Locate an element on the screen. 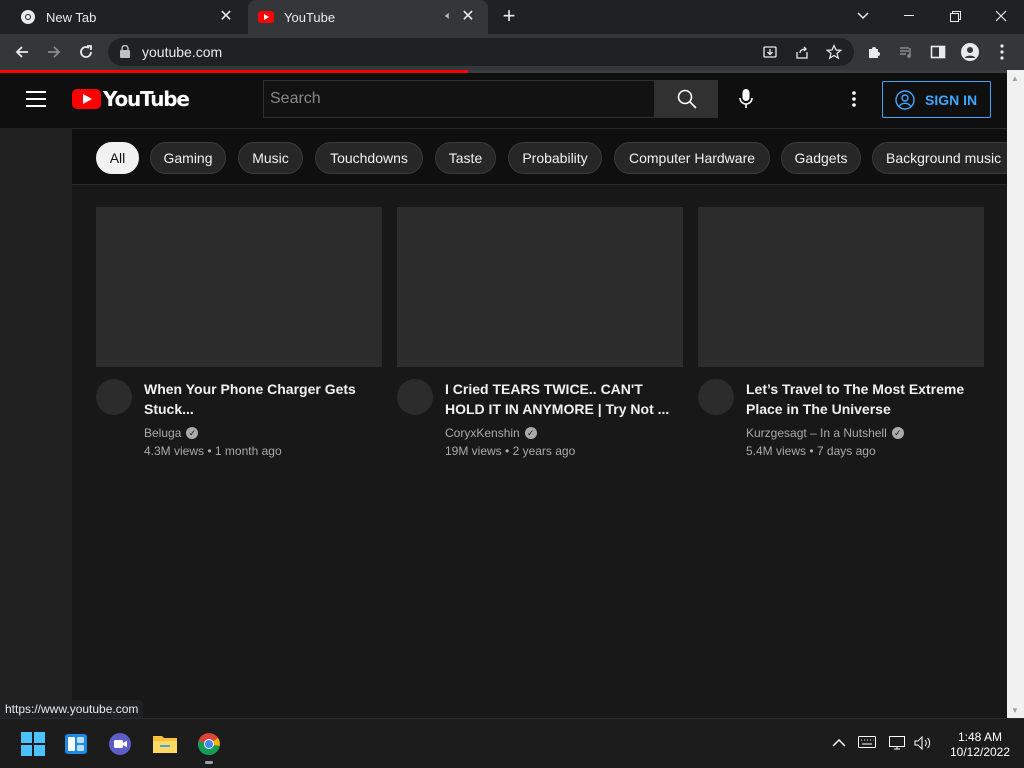 The width and height of the screenshot is (1024, 768). channel-name: CoryxKenshin is located at coordinates (482, 433).